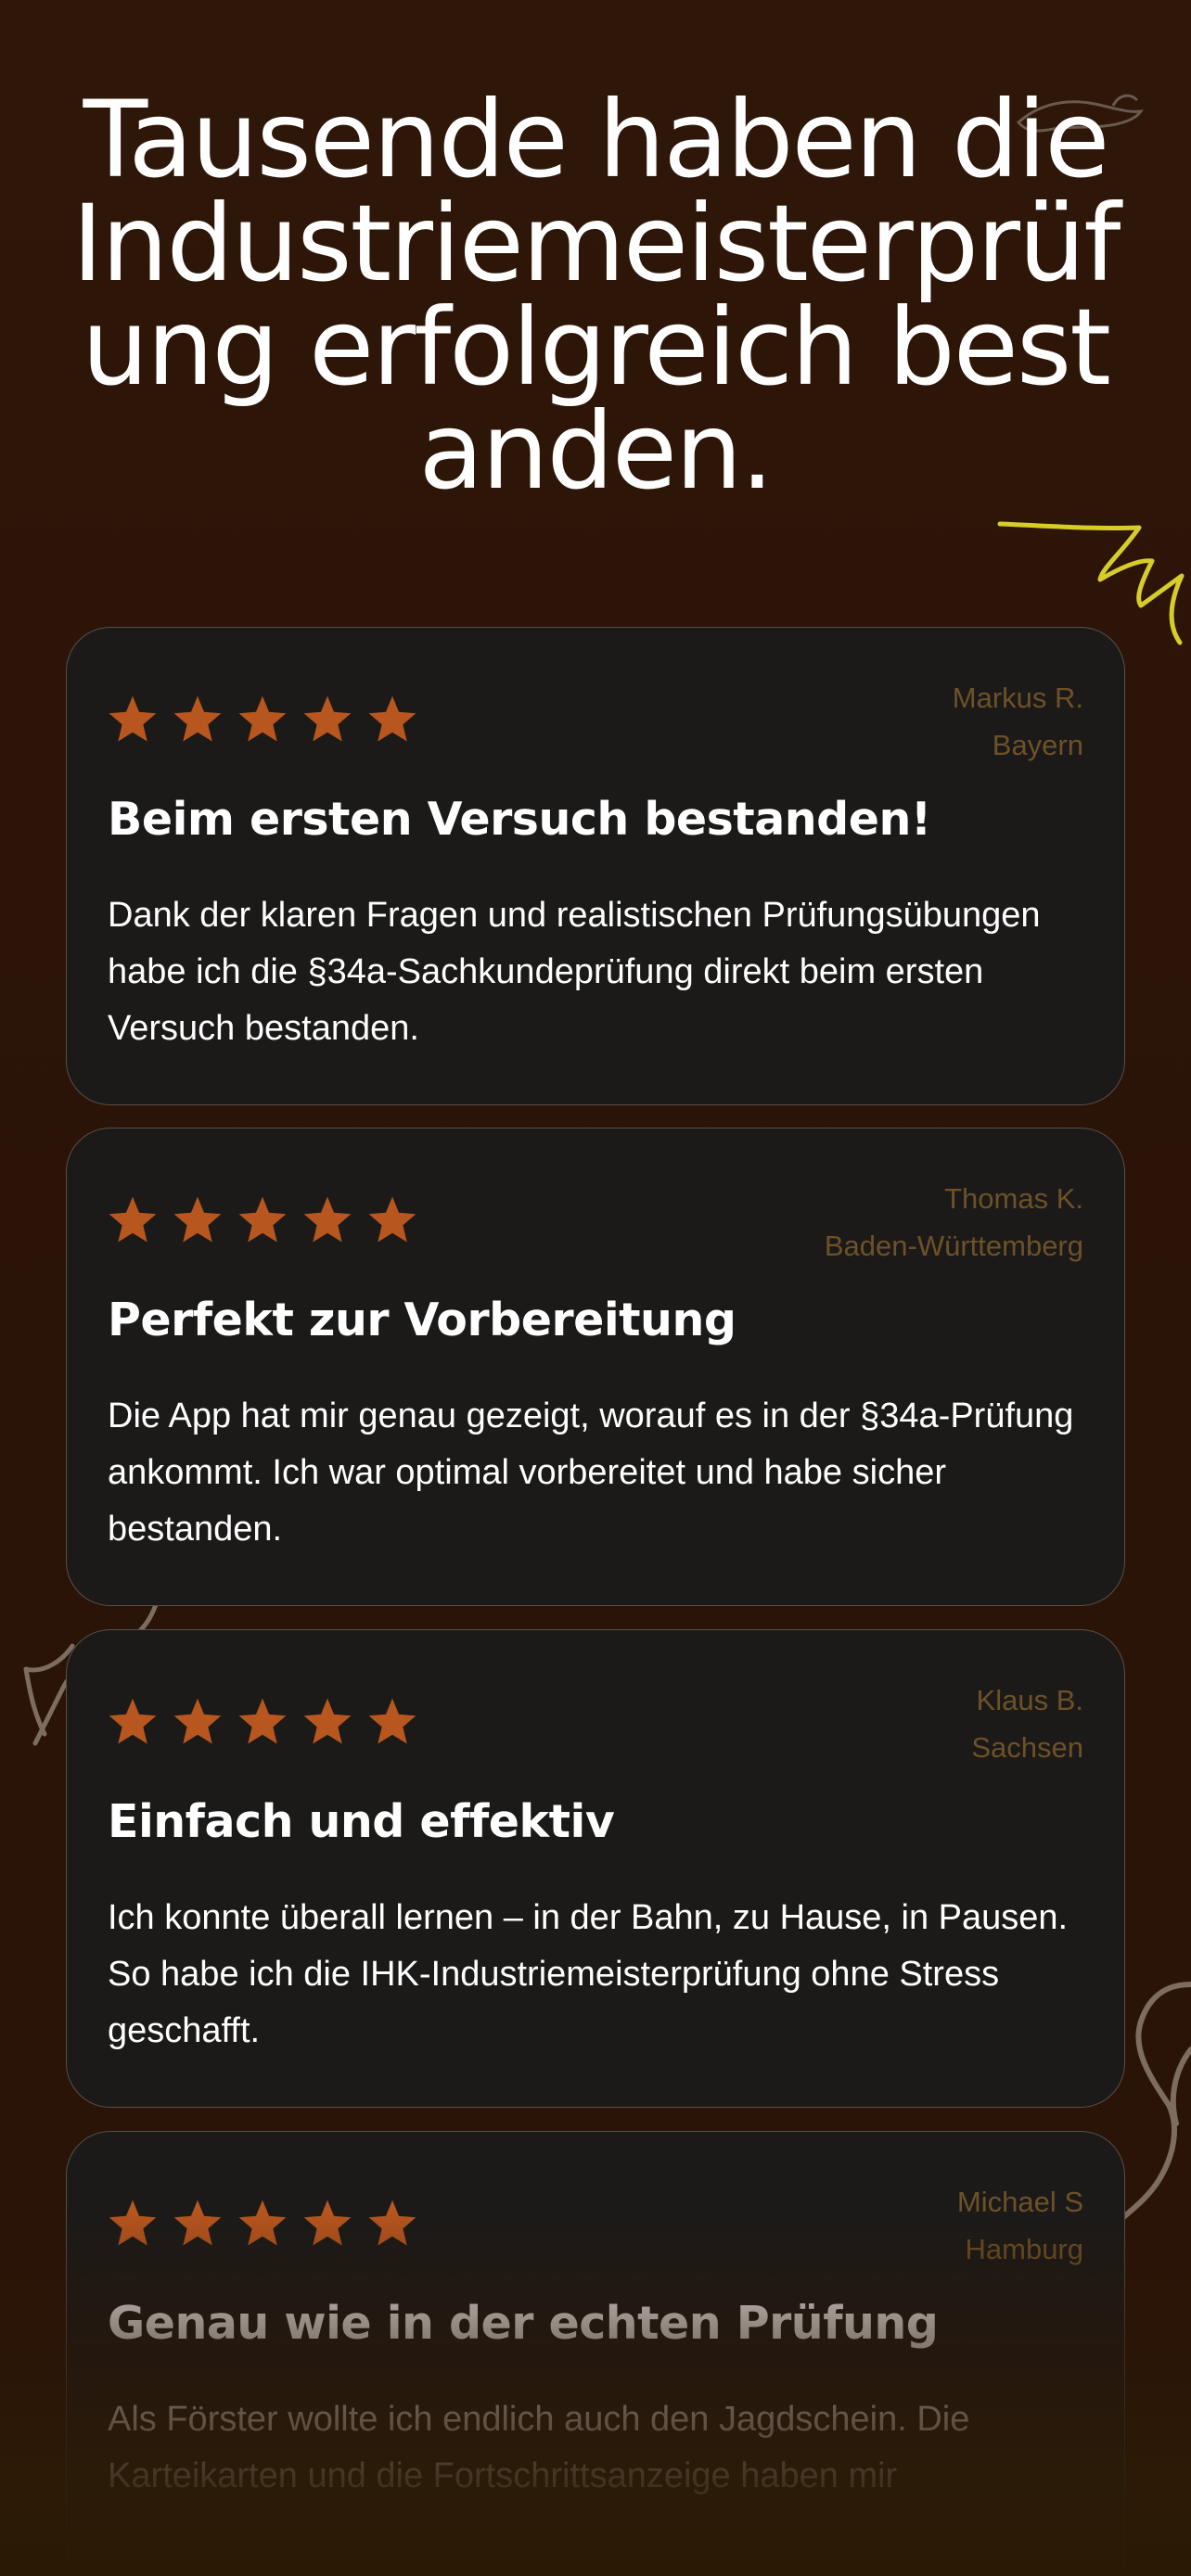  Describe the element at coordinates (1018, 698) in the screenshot. I see `reviewer-name: Markus R.` at that location.